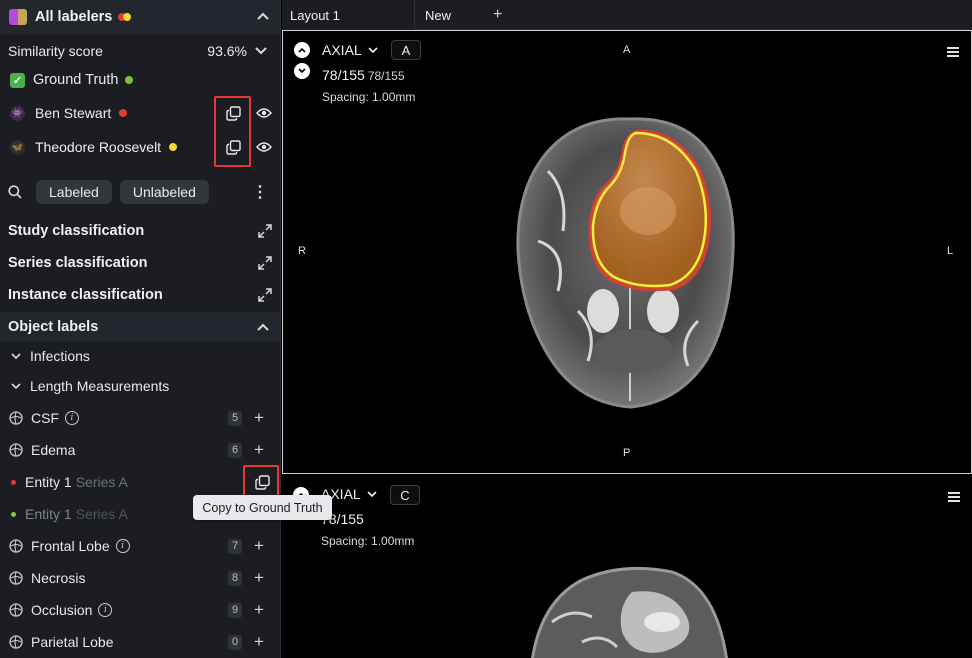 This screenshot has height=658, width=972. I want to click on label-name: Parietal Lobe, so click(72, 642).